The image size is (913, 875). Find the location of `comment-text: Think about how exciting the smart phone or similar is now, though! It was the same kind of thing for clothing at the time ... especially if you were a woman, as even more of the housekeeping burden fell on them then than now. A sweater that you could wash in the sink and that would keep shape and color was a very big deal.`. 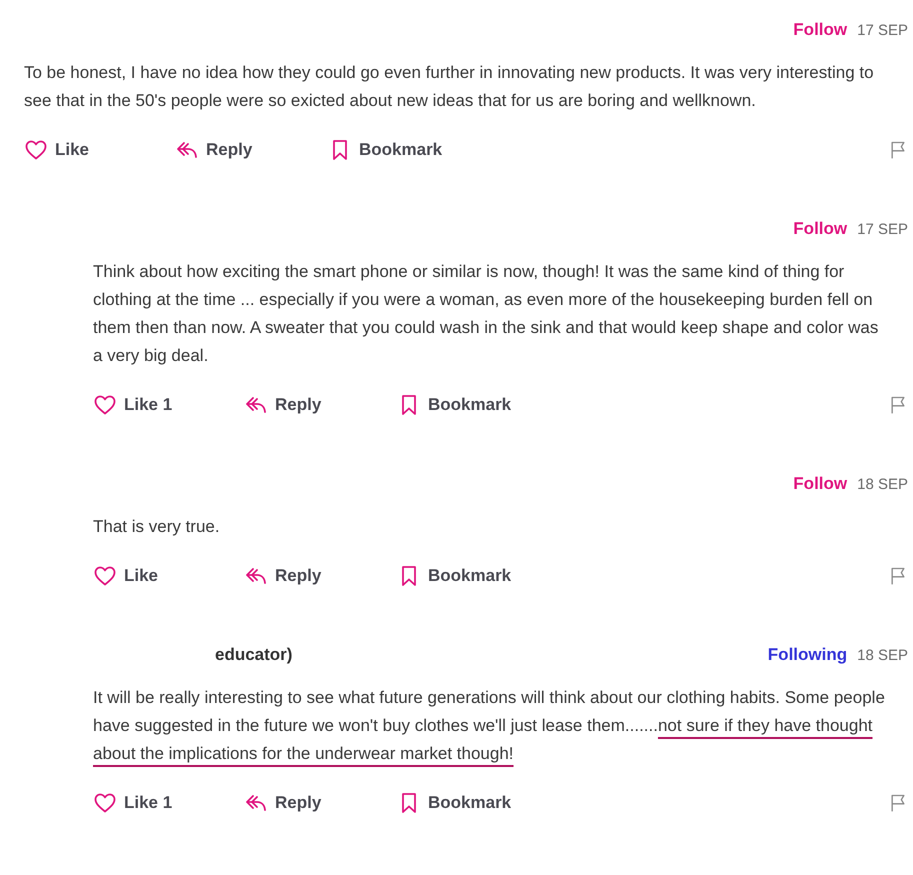

comment-text: Think about how exciting the smart phone or similar is now, though! It was the same kind of thing for clothing at the time ... especially if you were a woman, as even more of the housekeeping burden fell on them then than now. A sweater that you could wash in the sink and that would keep shape and color was a very big deal. is located at coordinates (486, 314).